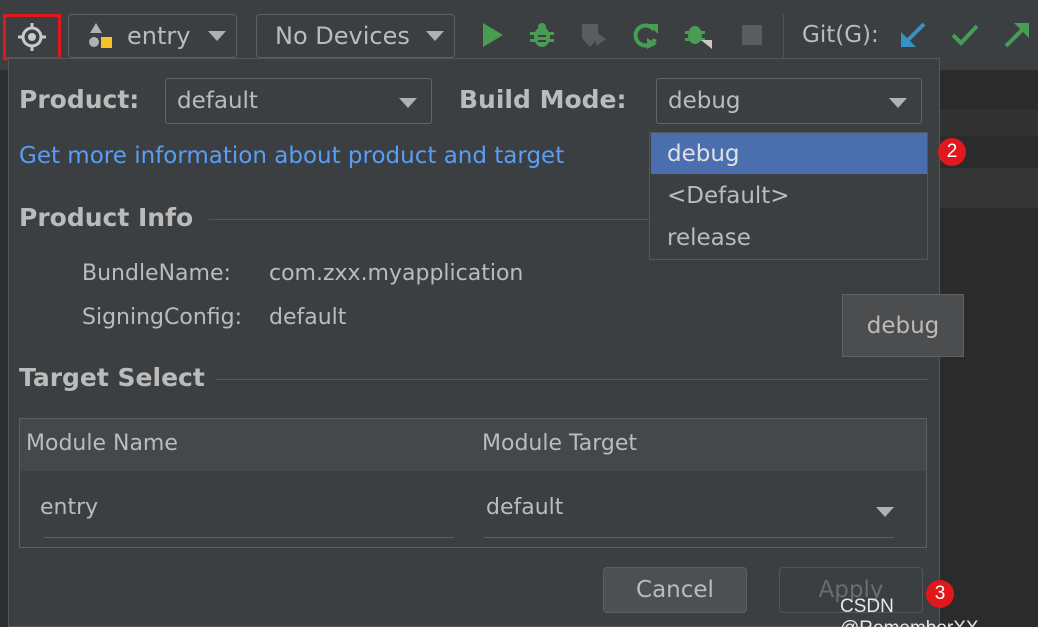 Image resolution: width=1038 pixels, height=627 pixels. I want to click on bundle-name-value: com.zxx.myapplication, so click(396, 273).